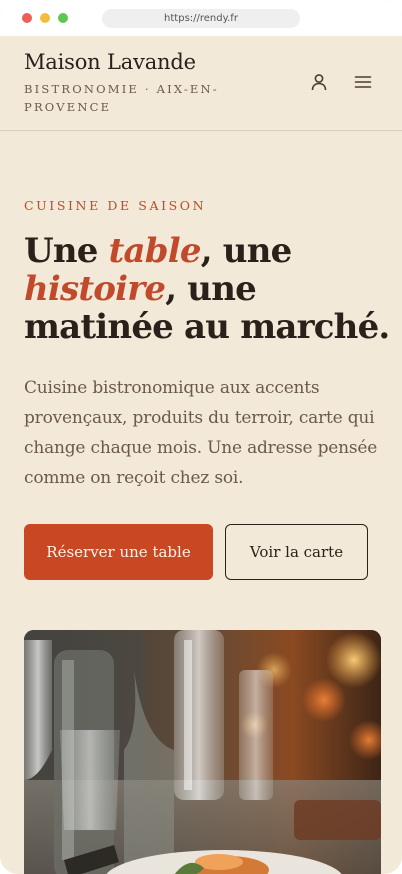  I want to click on view-menu-button: Voir la carte, so click(296, 552).